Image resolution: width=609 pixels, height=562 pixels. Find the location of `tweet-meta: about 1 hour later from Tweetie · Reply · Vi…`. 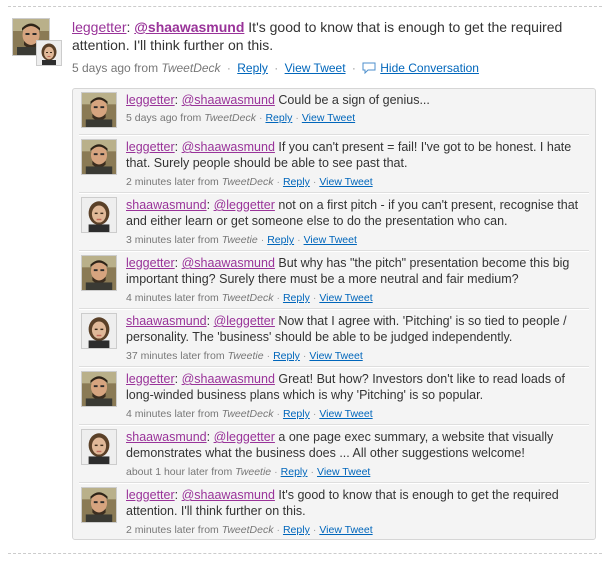

tweet-meta: about 1 hour later from Tweetie · Reply · Vi… is located at coordinates (248, 472).